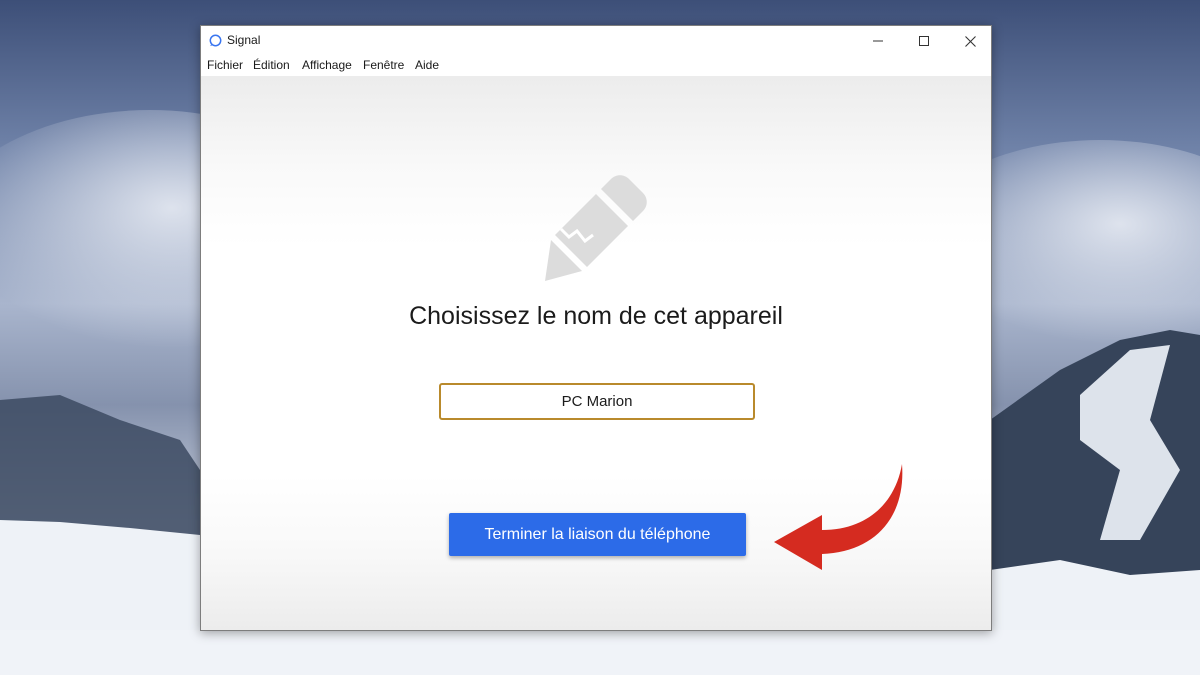  I want to click on menu-item-affichage: Affichage, so click(327, 65).